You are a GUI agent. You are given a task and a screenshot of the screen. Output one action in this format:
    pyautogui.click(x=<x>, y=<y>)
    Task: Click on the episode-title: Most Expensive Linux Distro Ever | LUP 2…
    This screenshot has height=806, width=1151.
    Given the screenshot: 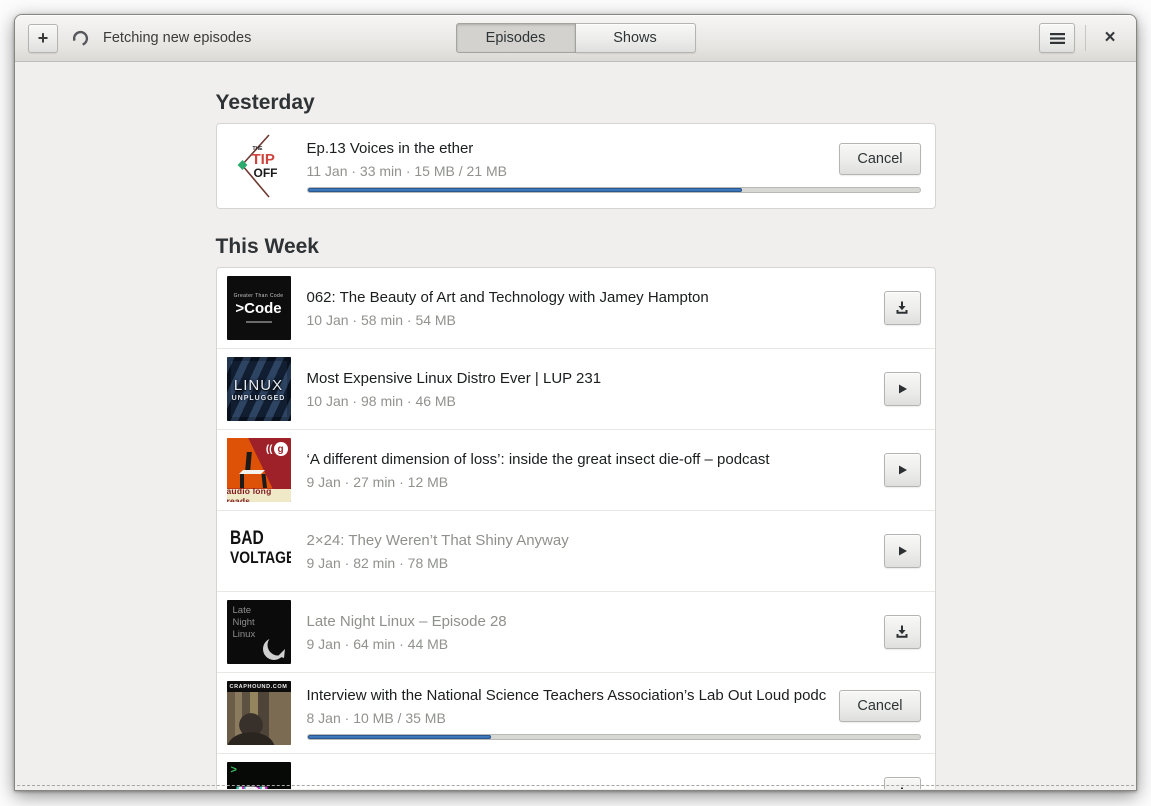 What is the action you would take?
    pyautogui.click(x=454, y=378)
    